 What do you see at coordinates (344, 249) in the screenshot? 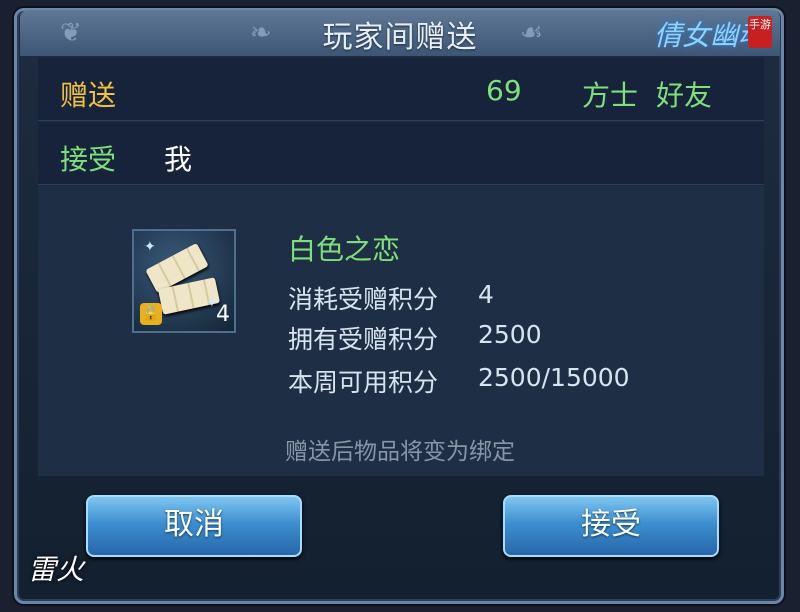
I see `item-name: 白色之恋` at bounding box center [344, 249].